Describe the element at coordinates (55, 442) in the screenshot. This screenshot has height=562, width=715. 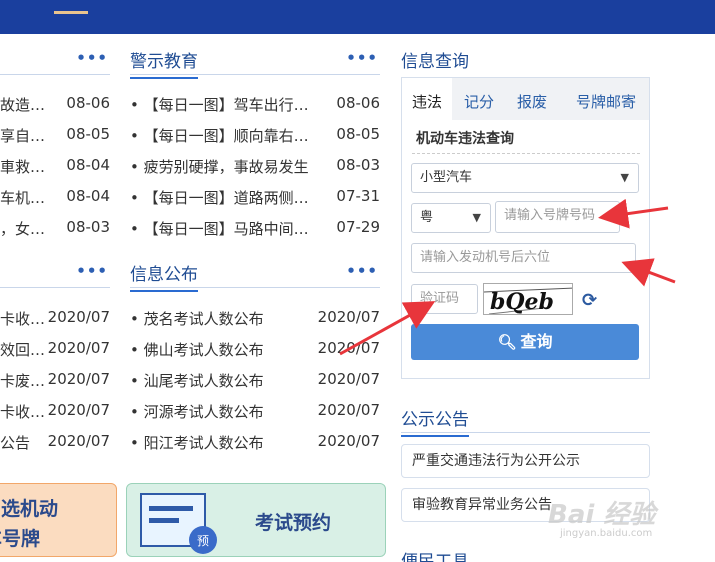
I see `list-item: 公告 2020/07` at that location.